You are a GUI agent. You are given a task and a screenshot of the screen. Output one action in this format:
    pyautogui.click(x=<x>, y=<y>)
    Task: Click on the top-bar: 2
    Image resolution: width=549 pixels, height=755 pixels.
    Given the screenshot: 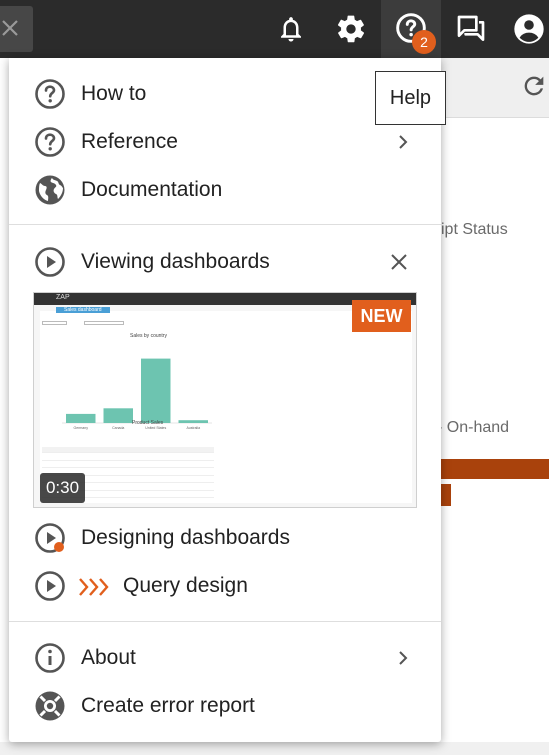 What is the action you would take?
    pyautogui.click(x=274, y=29)
    